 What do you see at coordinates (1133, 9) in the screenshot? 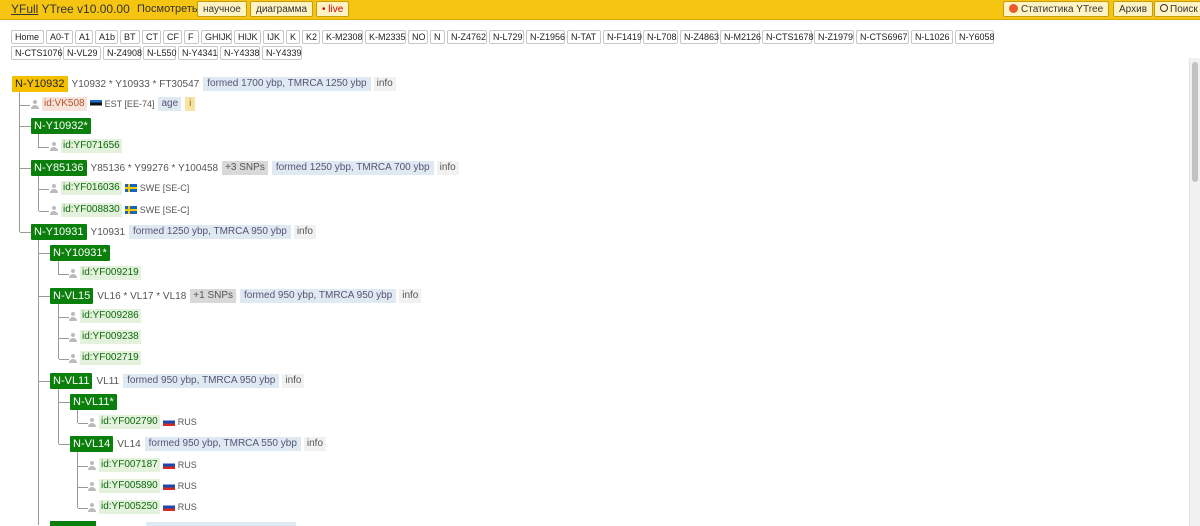
I see `archive-button: Архив` at bounding box center [1133, 9].